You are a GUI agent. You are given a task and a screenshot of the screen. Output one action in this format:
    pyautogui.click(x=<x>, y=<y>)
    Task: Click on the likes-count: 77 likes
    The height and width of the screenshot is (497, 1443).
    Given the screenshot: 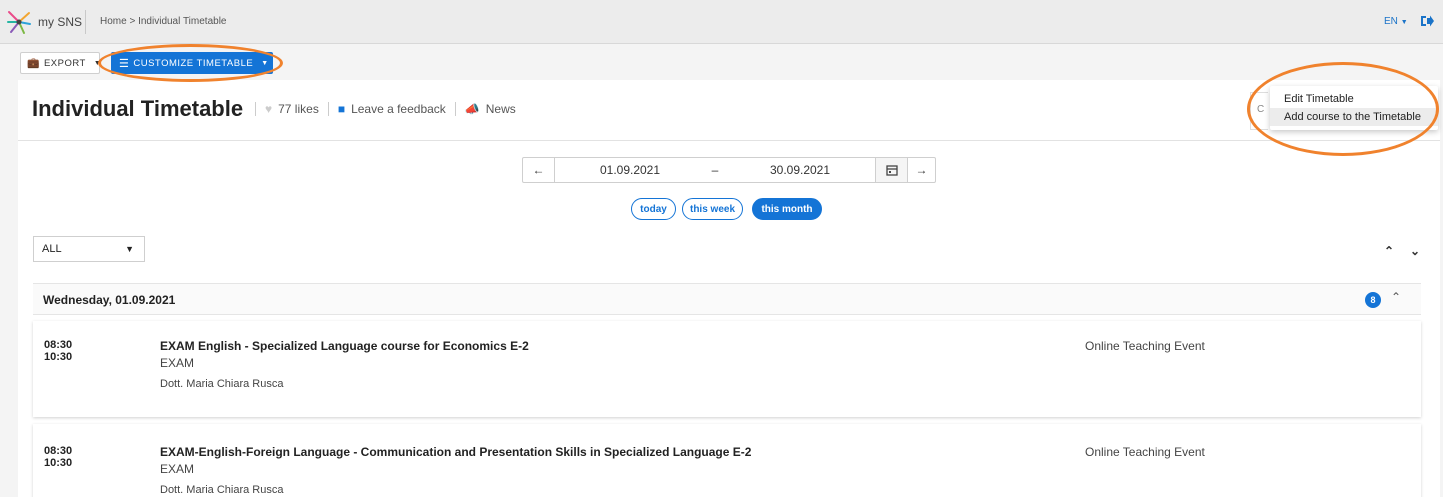 What is the action you would take?
    pyautogui.click(x=298, y=109)
    